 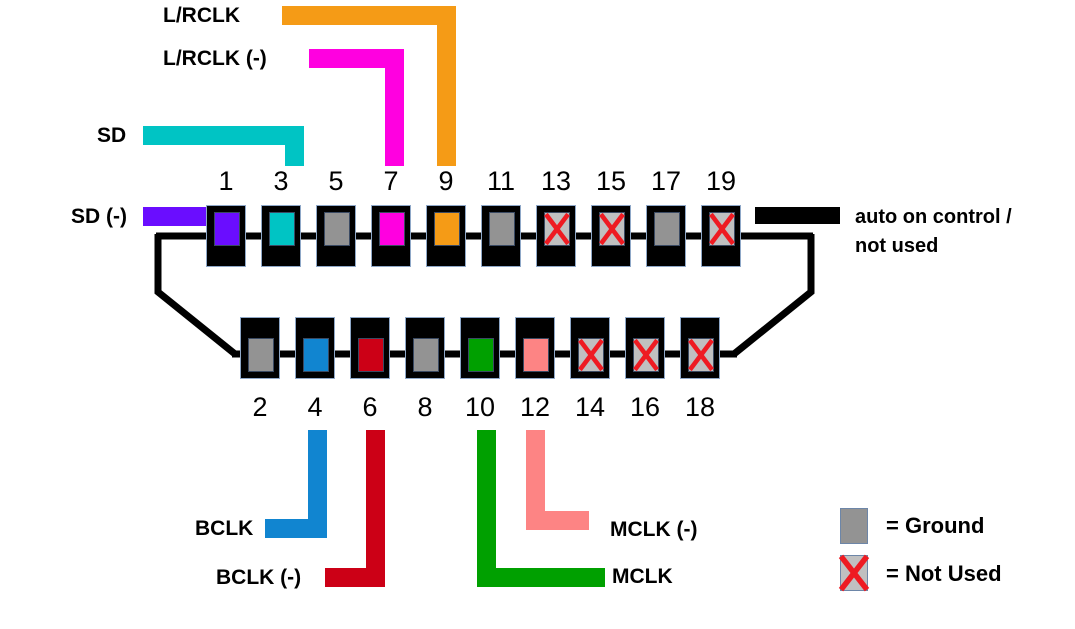 What do you see at coordinates (259, 577) in the screenshot?
I see `label-bclk-minus: BCLK (-)` at bounding box center [259, 577].